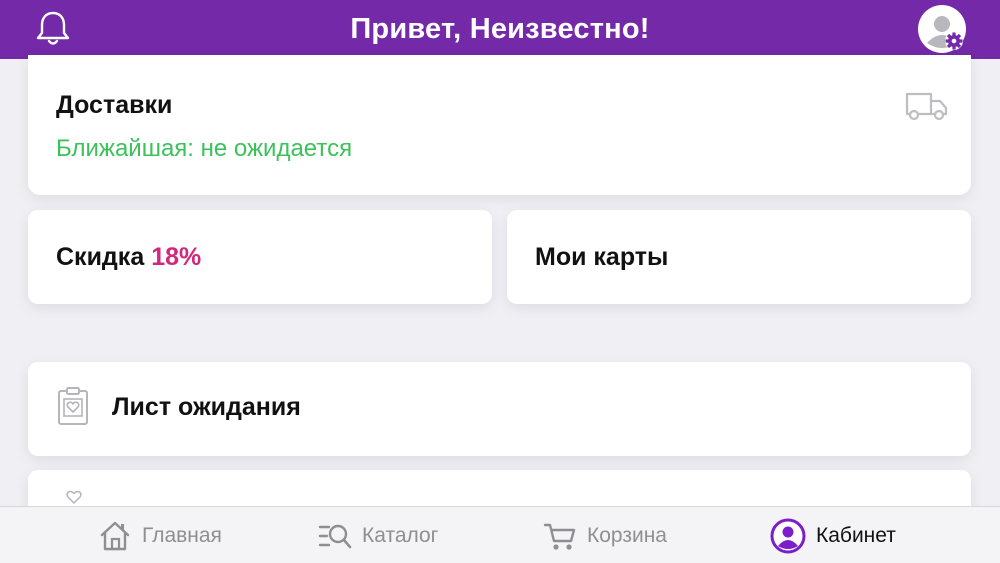 Image resolution: width=1000 pixels, height=563 pixels. Describe the element at coordinates (53, 28) in the screenshot. I see `bell-icon` at that location.